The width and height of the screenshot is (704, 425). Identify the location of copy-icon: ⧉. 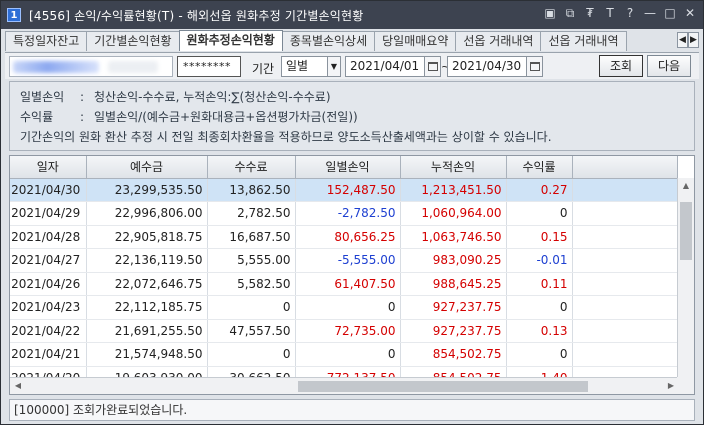
(570, 13).